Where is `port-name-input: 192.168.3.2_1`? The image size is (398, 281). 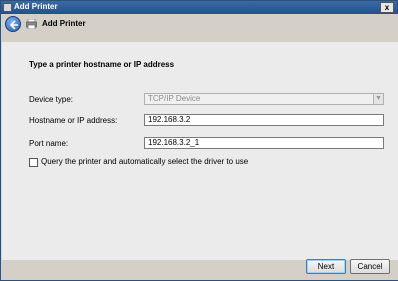
port-name-input: 192.168.3.2_1 is located at coordinates (264, 143).